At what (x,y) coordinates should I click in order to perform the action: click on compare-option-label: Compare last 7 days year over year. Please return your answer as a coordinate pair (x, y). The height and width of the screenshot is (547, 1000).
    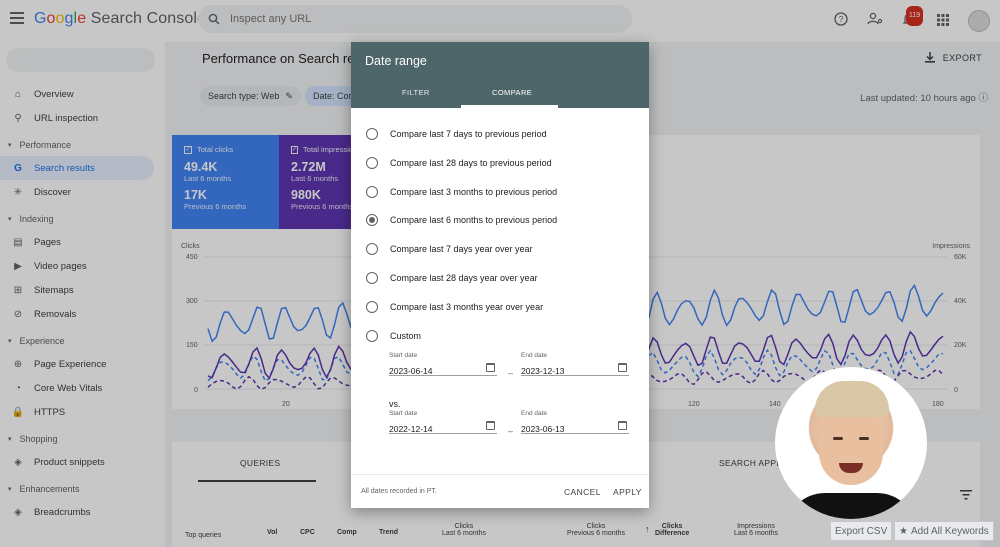
    Looking at the image, I should click on (461, 249).